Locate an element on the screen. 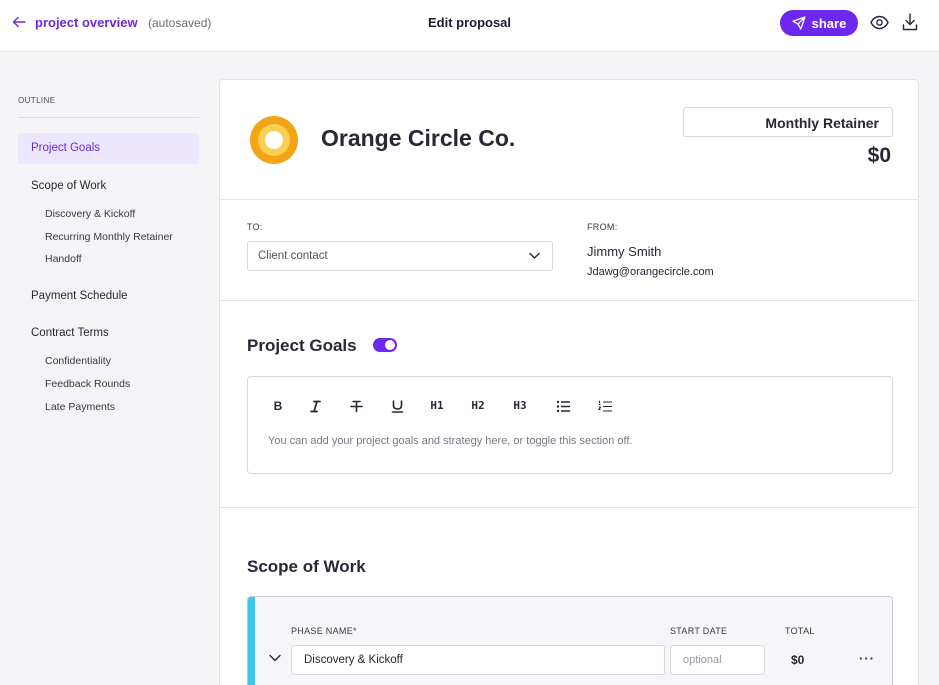  share-button: share is located at coordinates (819, 23).